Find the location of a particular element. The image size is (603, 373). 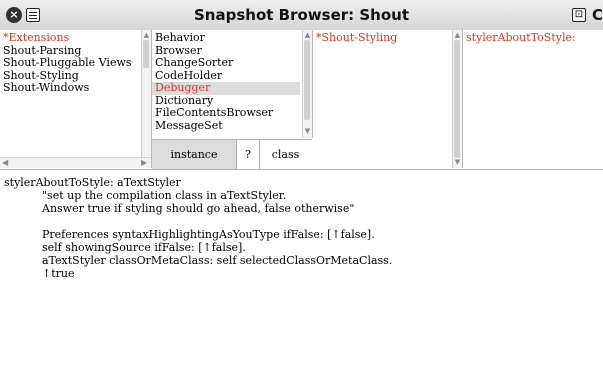

category-item-shout-windows: Shout-Windows is located at coordinates (70, 88).